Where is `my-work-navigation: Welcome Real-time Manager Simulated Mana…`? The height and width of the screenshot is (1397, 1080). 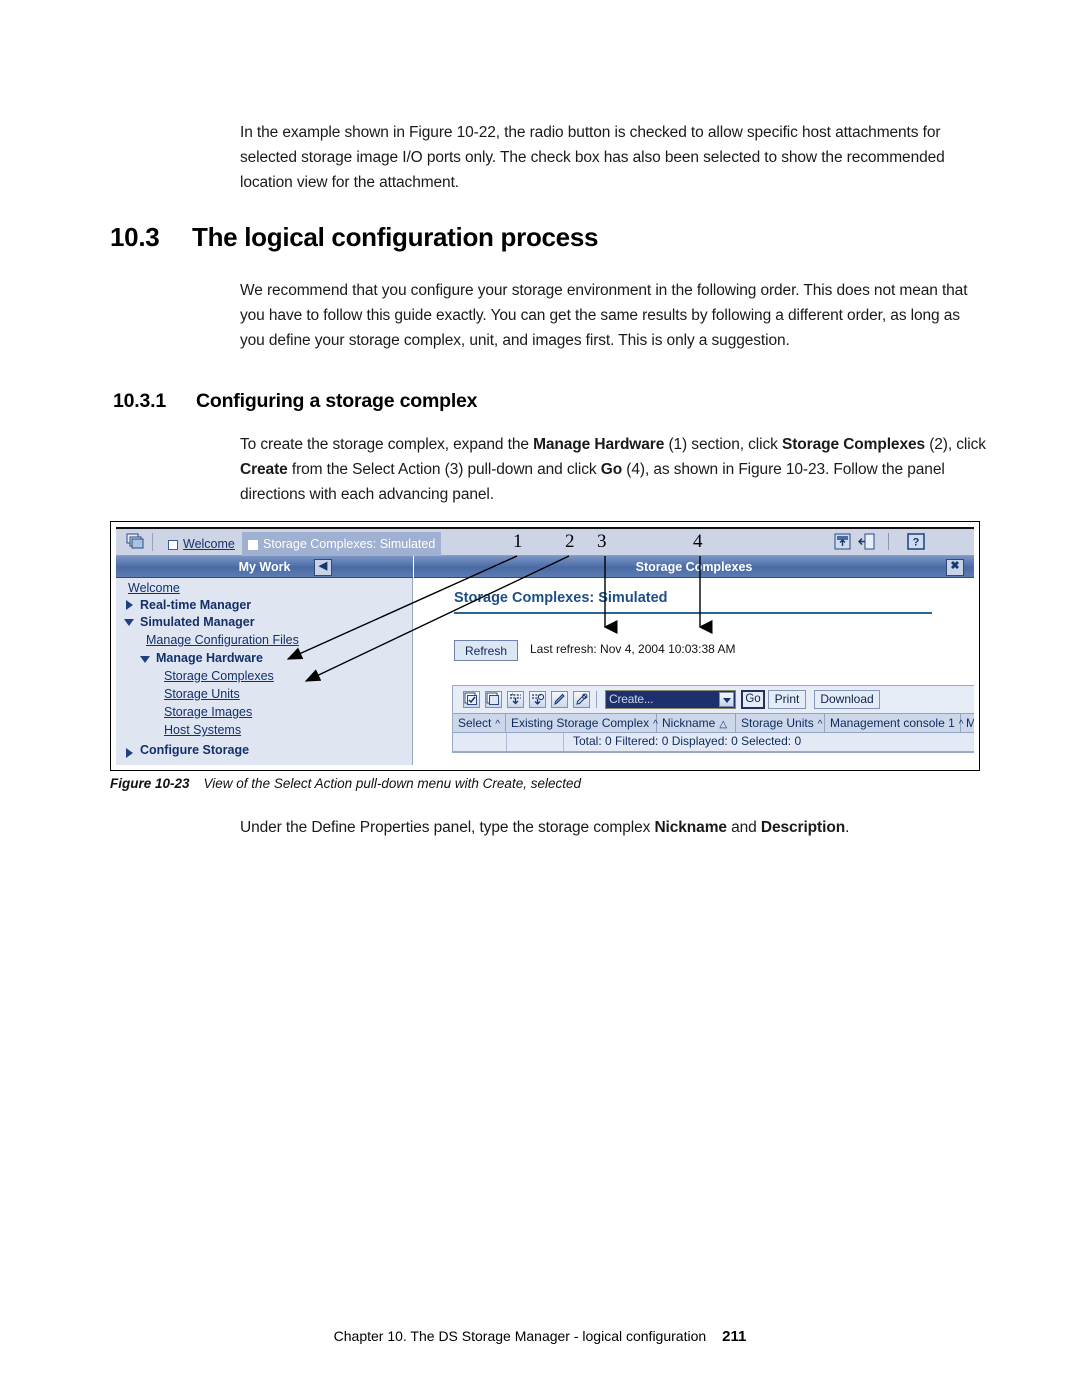 my-work-navigation: Welcome Real-time Manager Simulated Mana… is located at coordinates (264, 671).